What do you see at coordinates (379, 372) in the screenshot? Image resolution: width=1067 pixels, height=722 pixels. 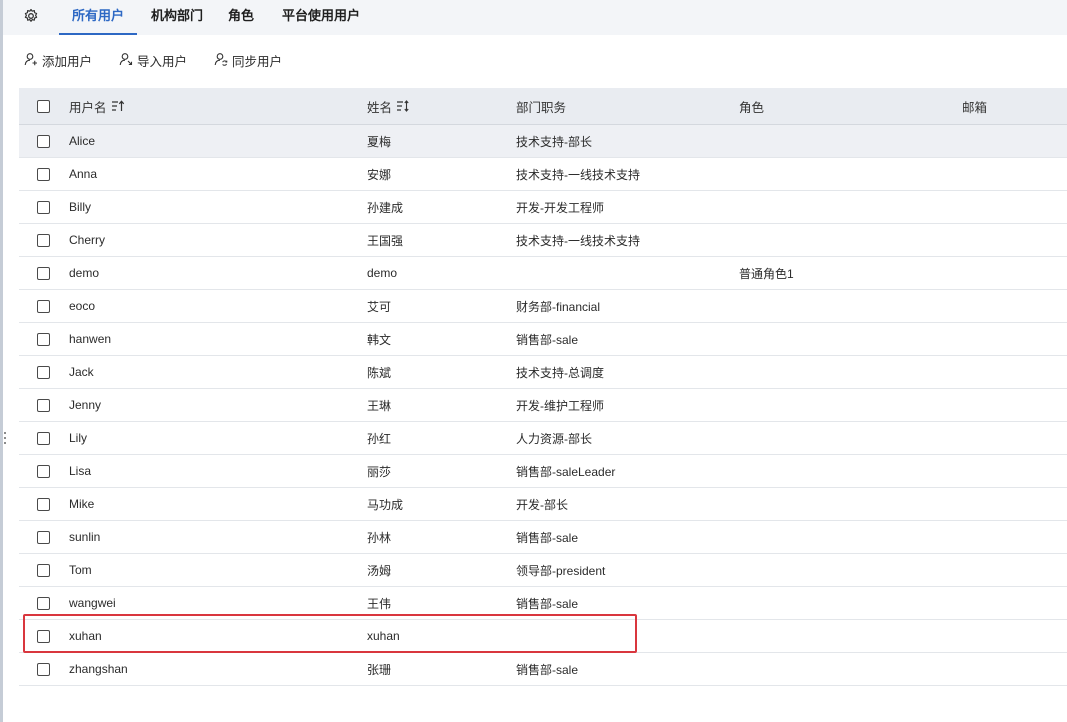 I see `cell-name: 陈斌` at bounding box center [379, 372].